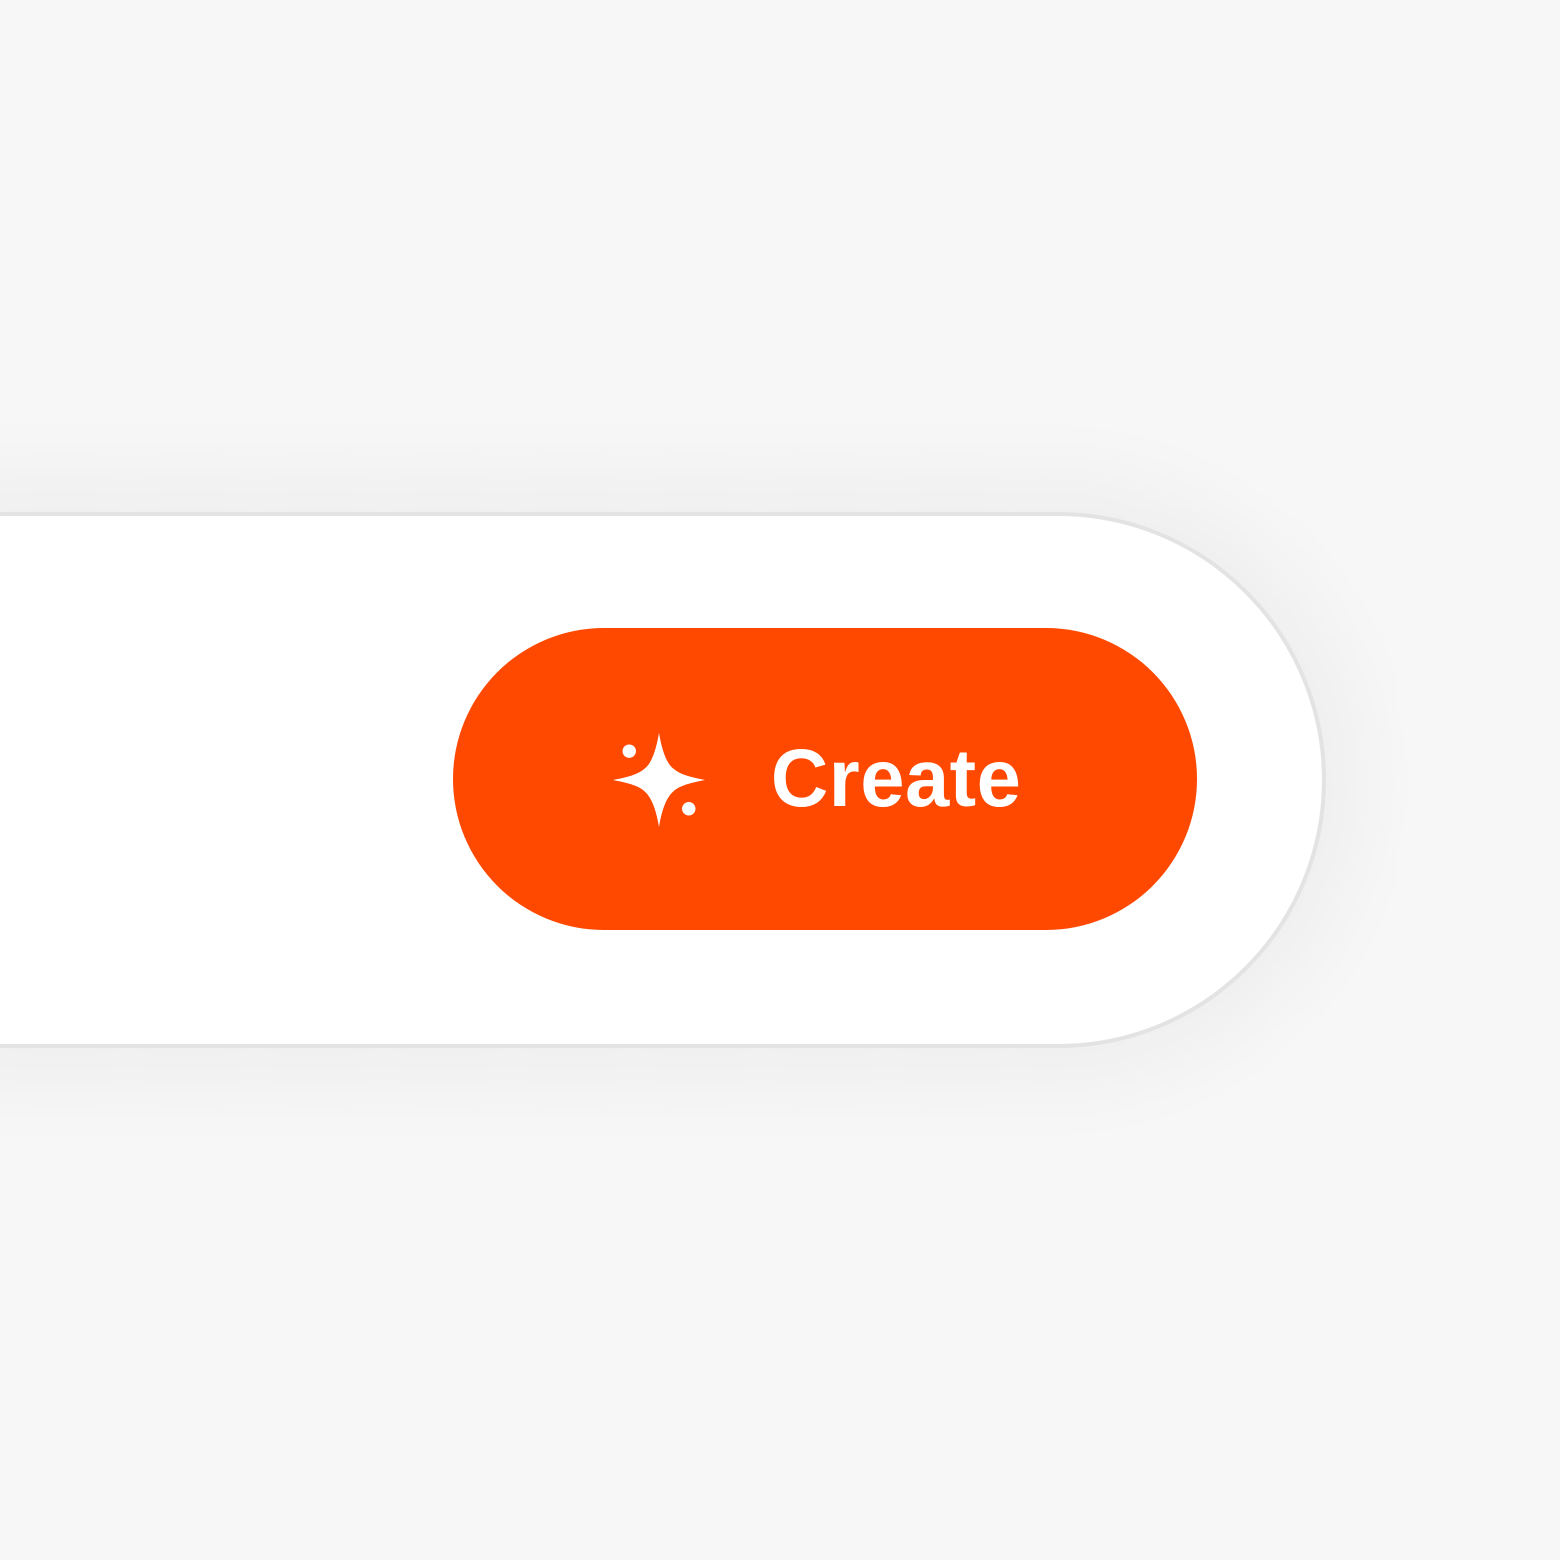  I want to click on create-button: Create, so click(825, 779).